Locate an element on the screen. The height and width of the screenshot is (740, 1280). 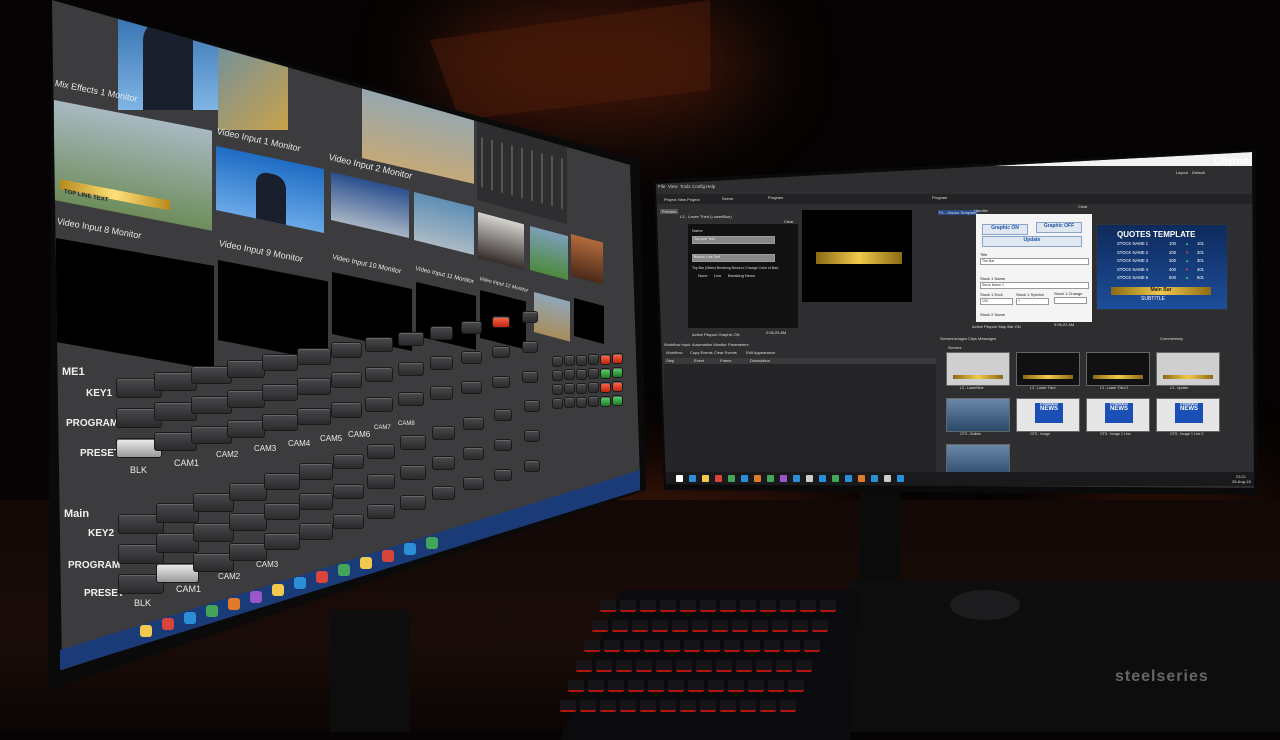
subtitle-input: Bottom Line Text is located at coordinates (733, 258).